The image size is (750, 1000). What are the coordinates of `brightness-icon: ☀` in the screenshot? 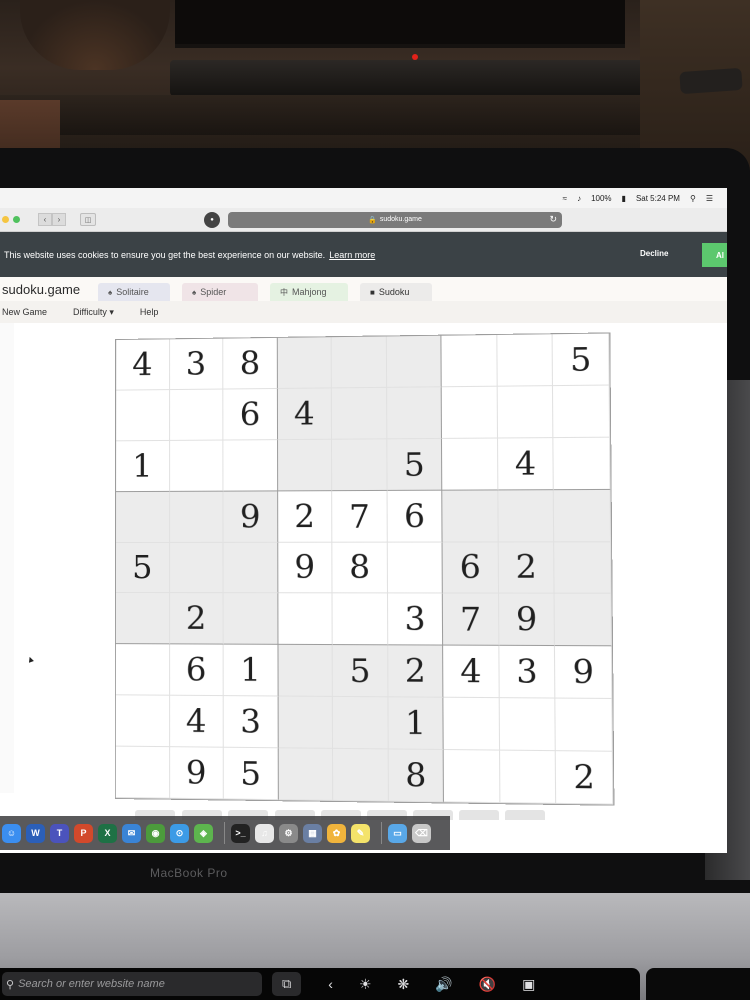 It's located at (365, 984).